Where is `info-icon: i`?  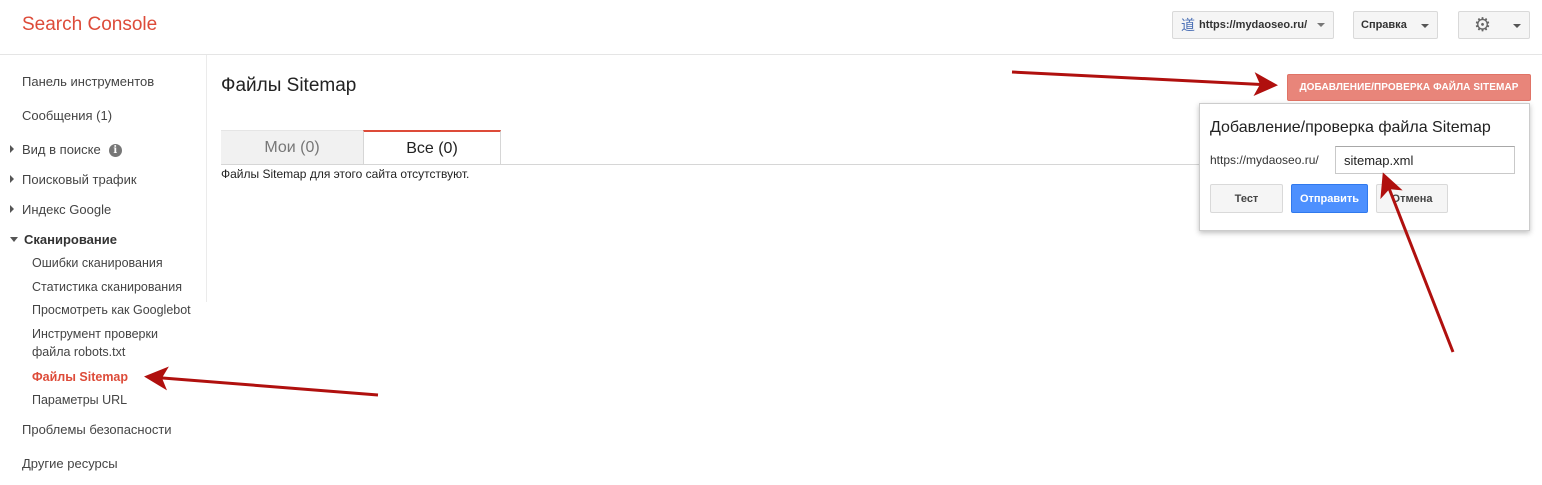 info-icon: i is located at coordinates (115, 150).